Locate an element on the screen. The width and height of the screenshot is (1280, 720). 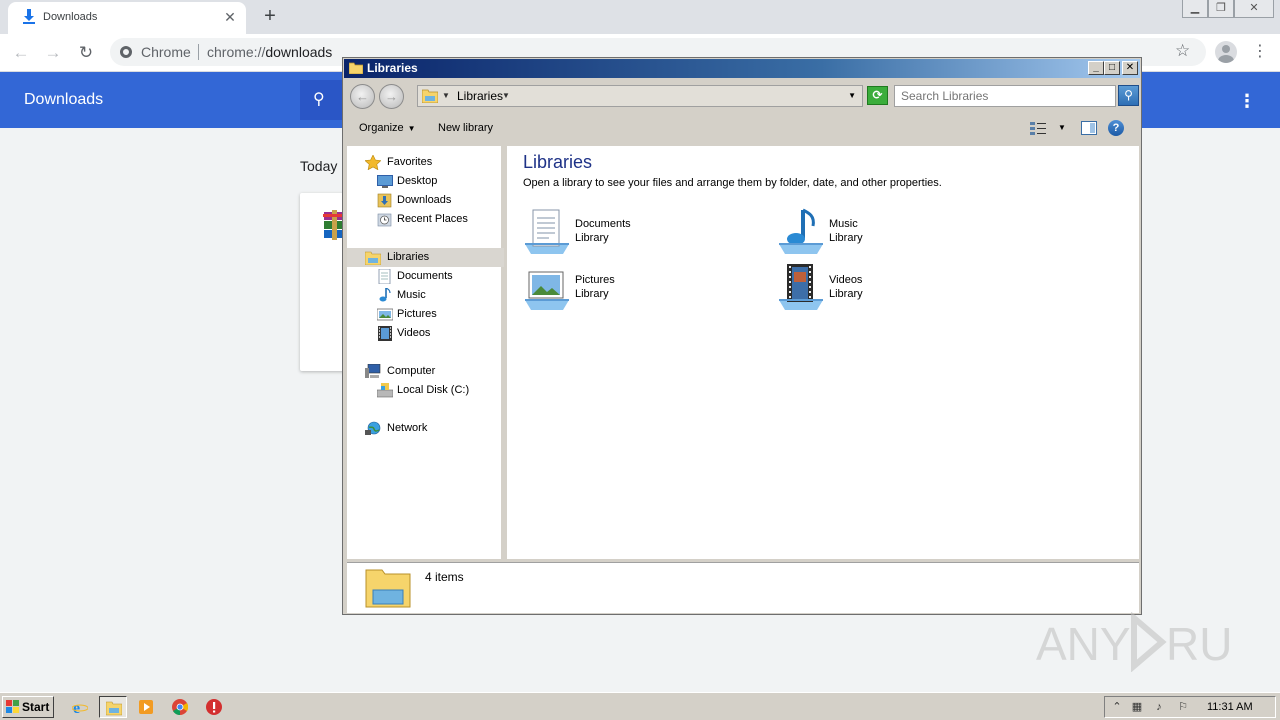
library-name: Music is located at coordinates (843, 224).